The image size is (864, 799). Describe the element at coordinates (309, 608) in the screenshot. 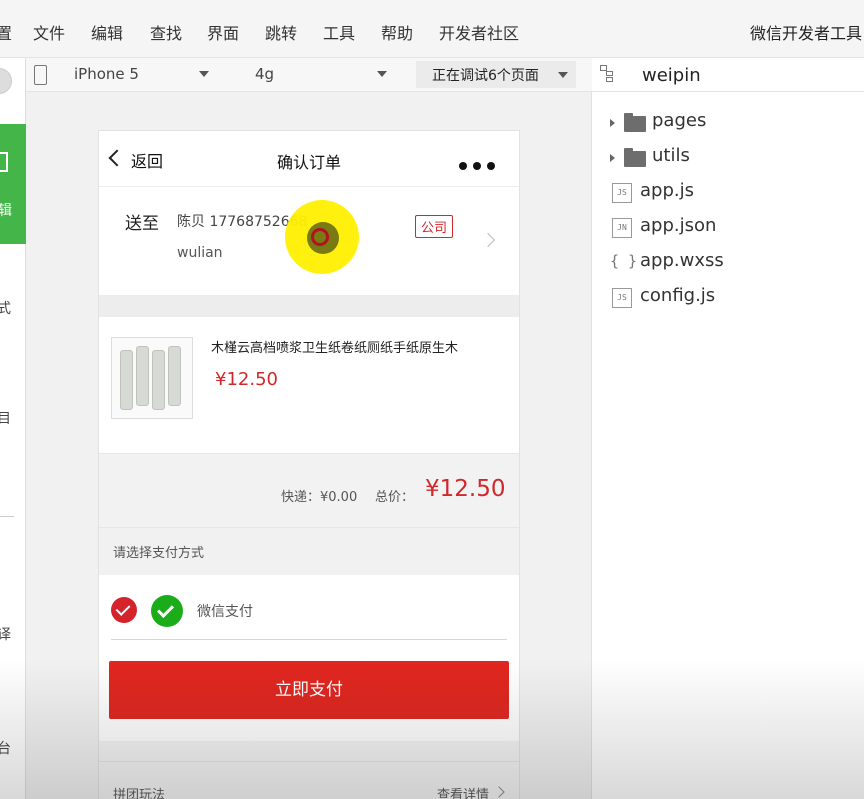

I see `payment-option-wechat: 微信支付` at that location.